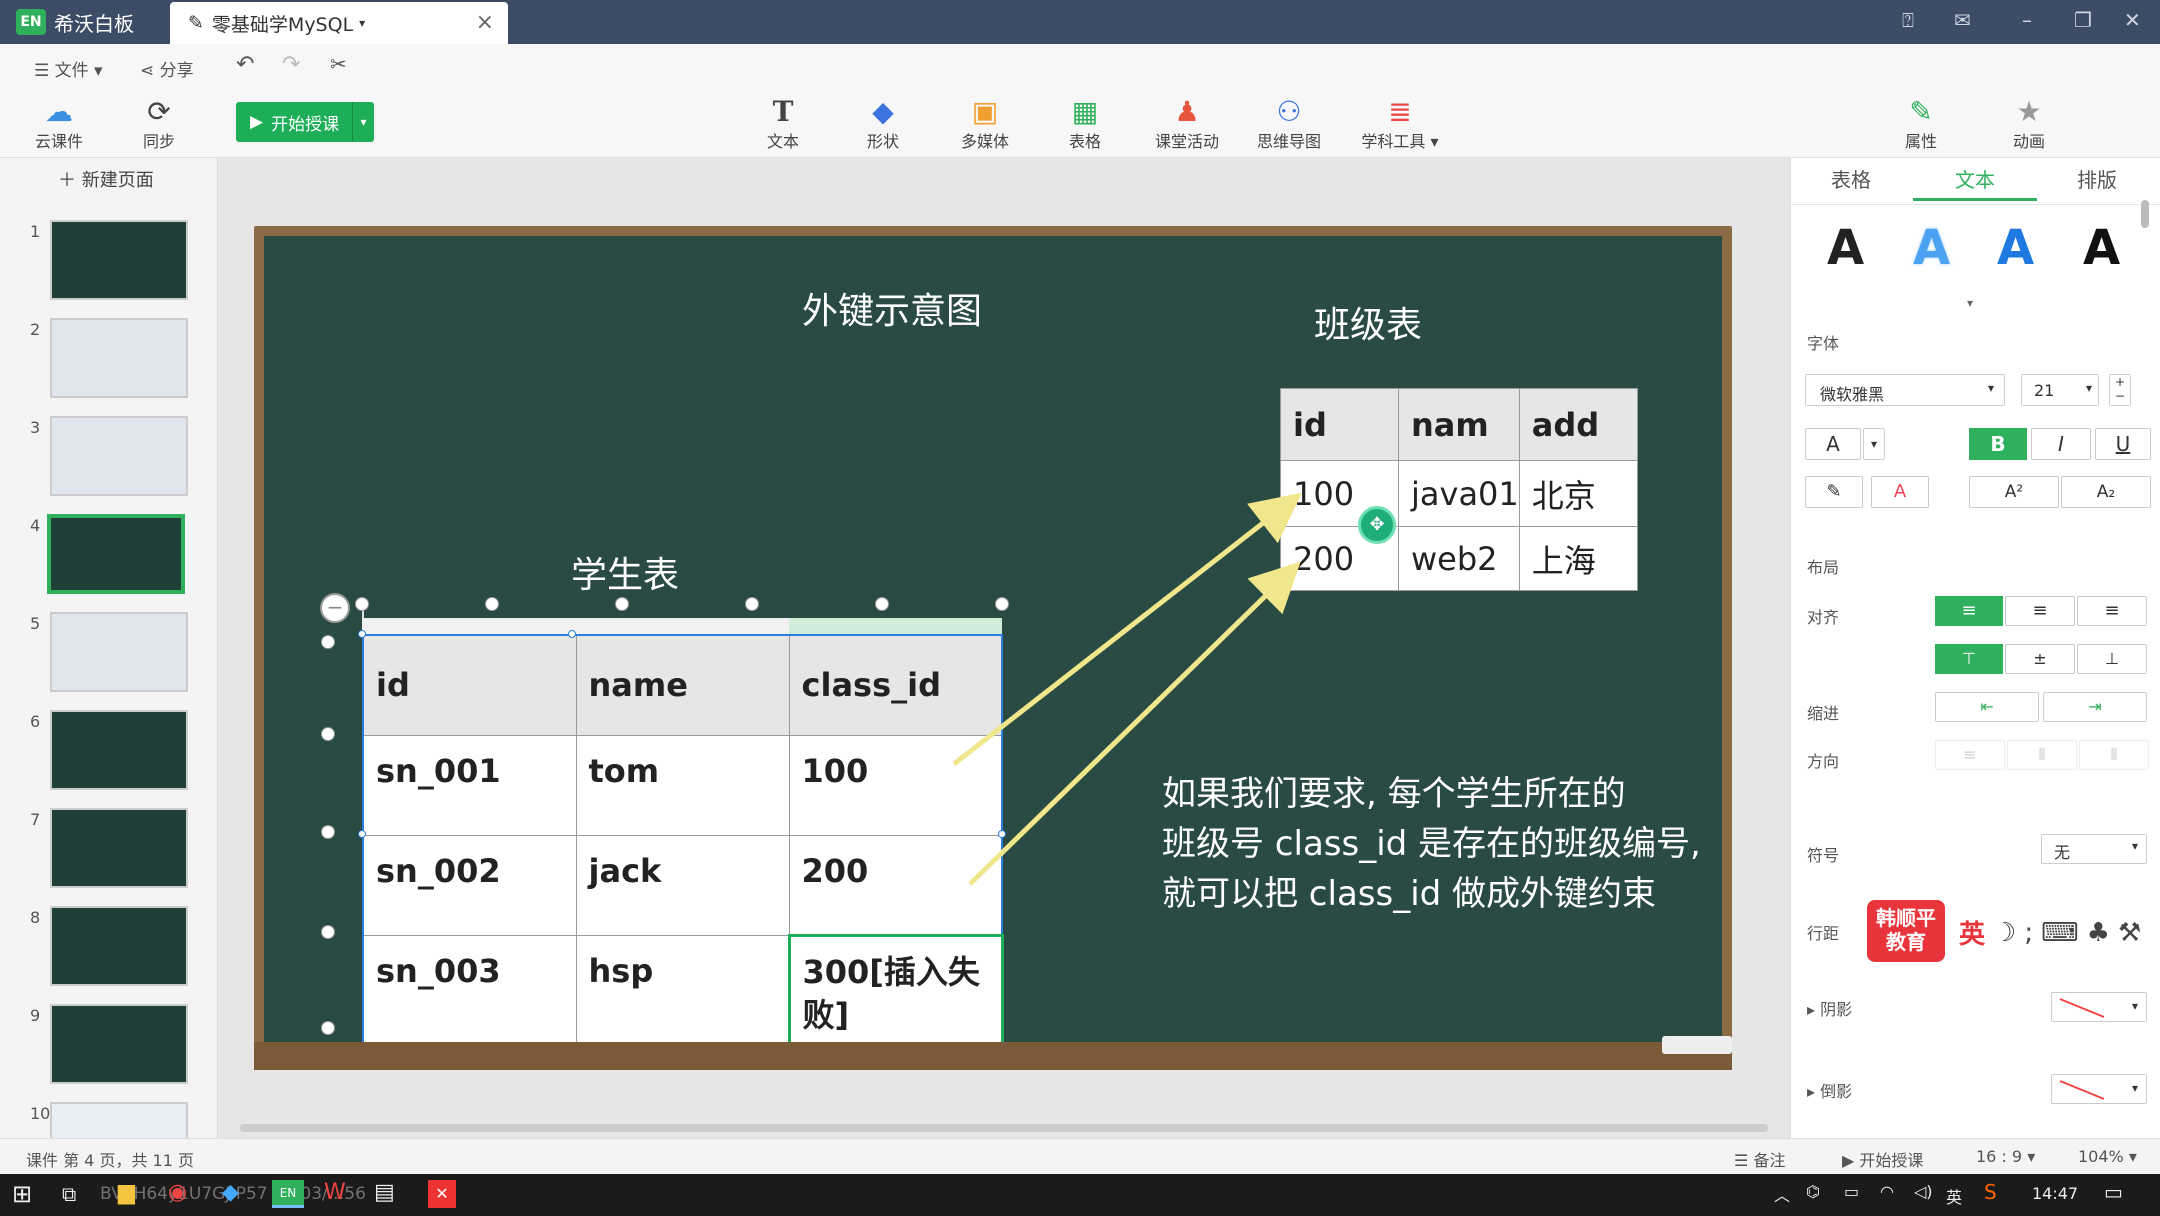 The height and width of the screenshot is (1216, 2160). What do you see at coordinates (1368, 322) in the screenshot?
I see `class-table-title: 班级表` at bounding box center [1368, 322].